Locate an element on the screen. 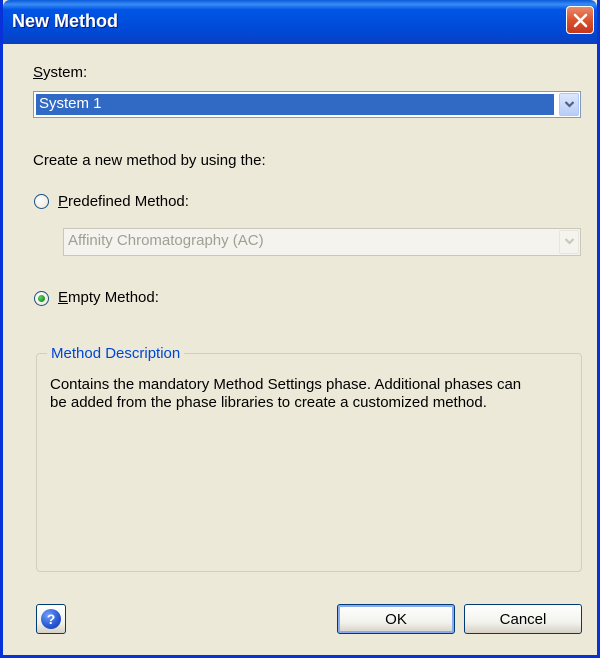 The height and width of the screenshot is (658, 600). method-description-title: Method Description is located at coordinates (116, 353).